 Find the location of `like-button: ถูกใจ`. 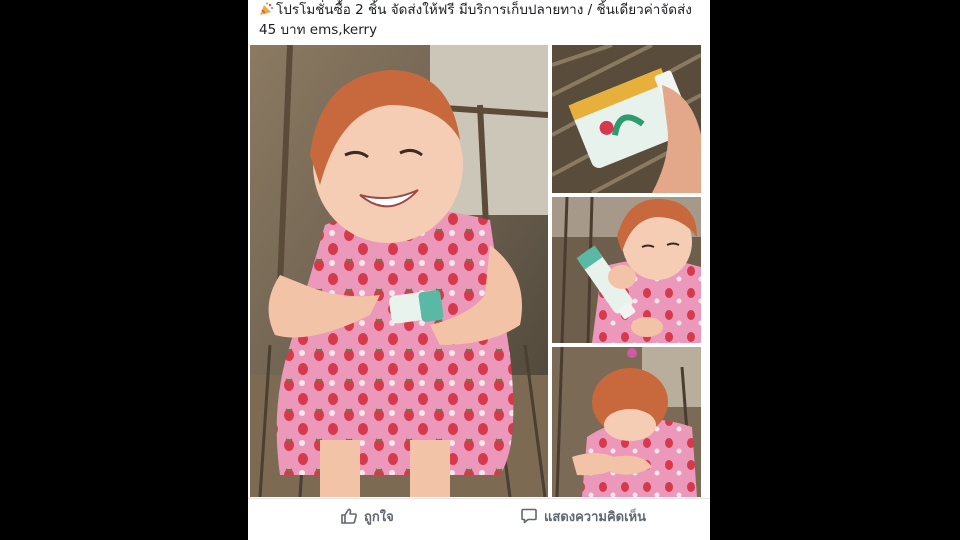

like-button: ถูกใจ is located at coordinates (367, 516).